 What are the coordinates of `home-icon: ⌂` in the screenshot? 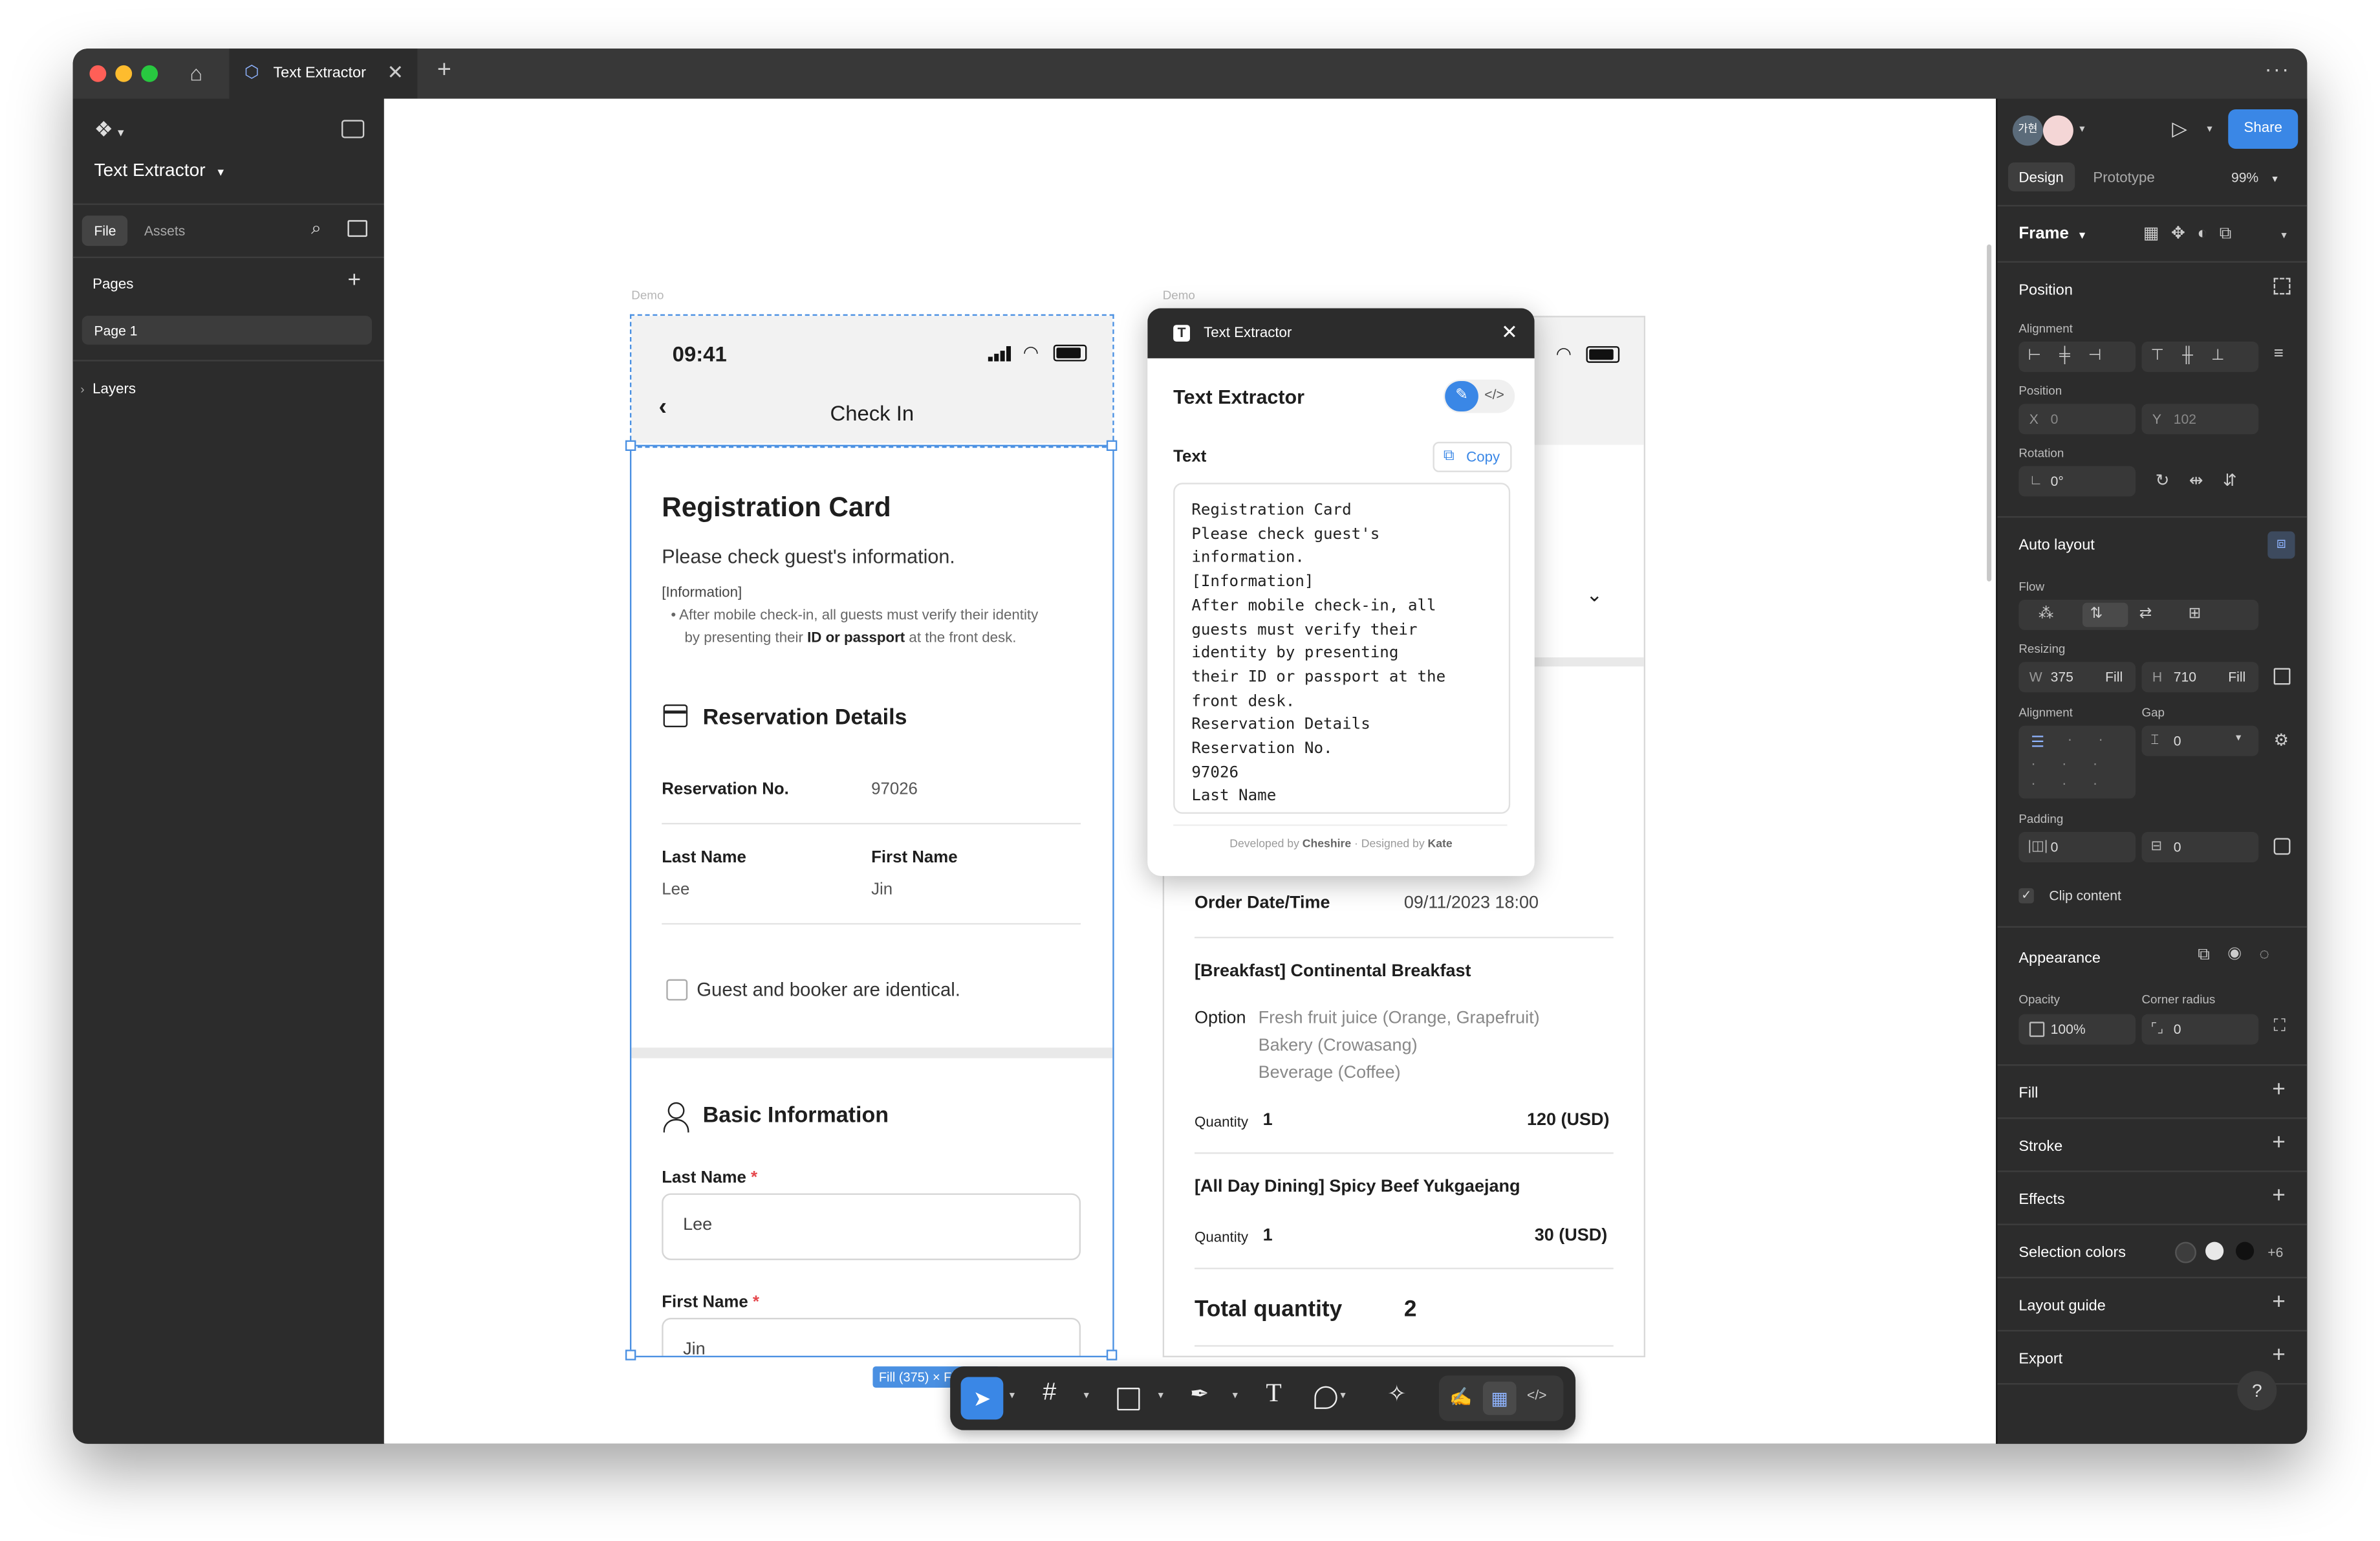 It's located at (195, 73).